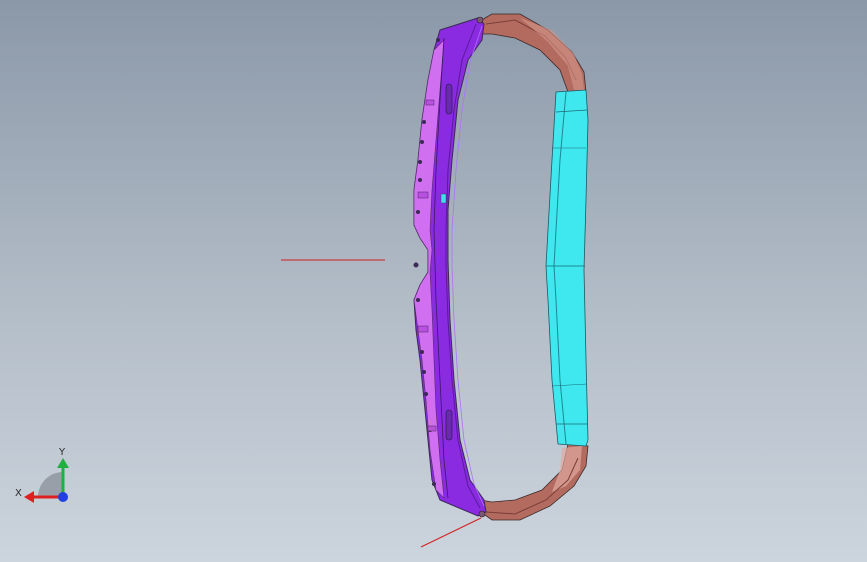 Image resolution: width=867 pixels, height=562 pixels. I want to click on leader-line-bottom, so click(451, 532).